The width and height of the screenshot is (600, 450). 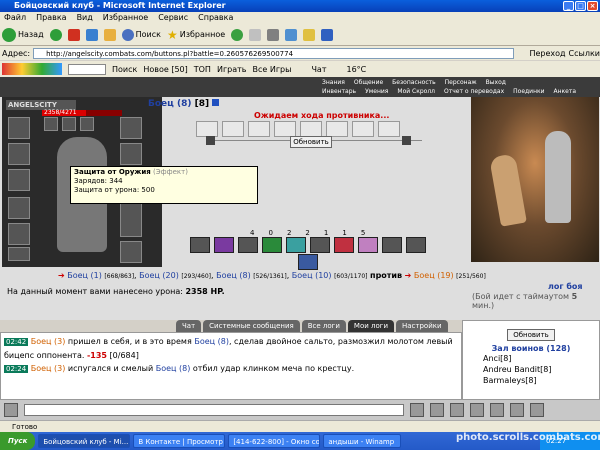 I want to click on refresh-icon, so click(x=91, y=34).